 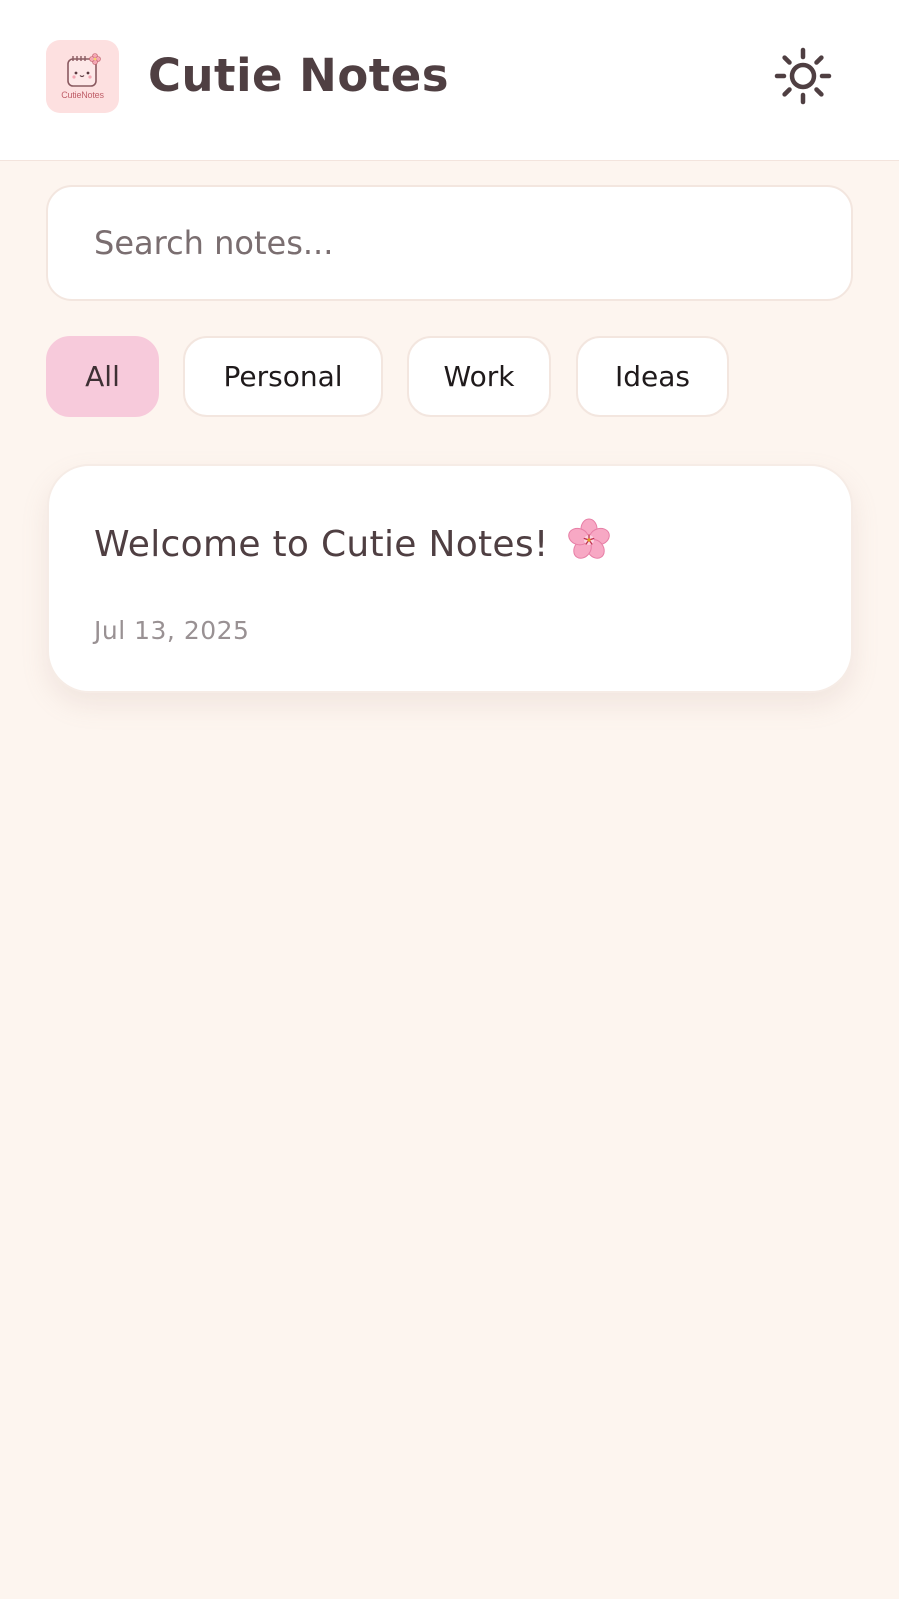 What do you see at coordinates (321, 544) in the screenshot?
I see `note-title-text: Welcome to Cutie Notes!` at bounding box center [321, 544].